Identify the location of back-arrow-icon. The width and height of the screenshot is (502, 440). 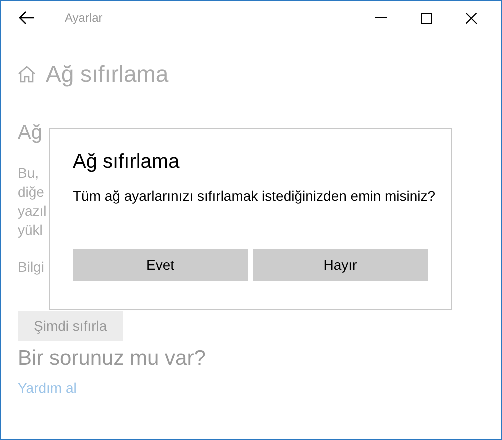
(27, 18).